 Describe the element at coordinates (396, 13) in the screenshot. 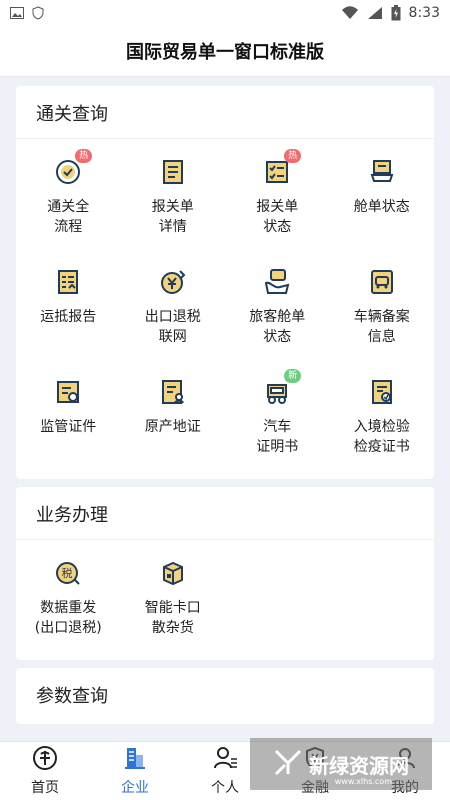

I see `battery-icon` at that location.